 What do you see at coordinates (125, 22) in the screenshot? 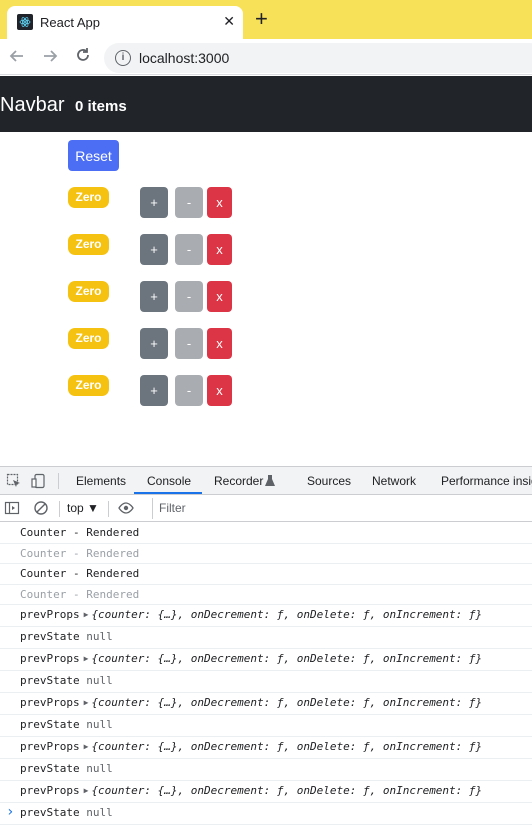
I see `browser-tab: React App ✕` at bounding box center [125, 22].